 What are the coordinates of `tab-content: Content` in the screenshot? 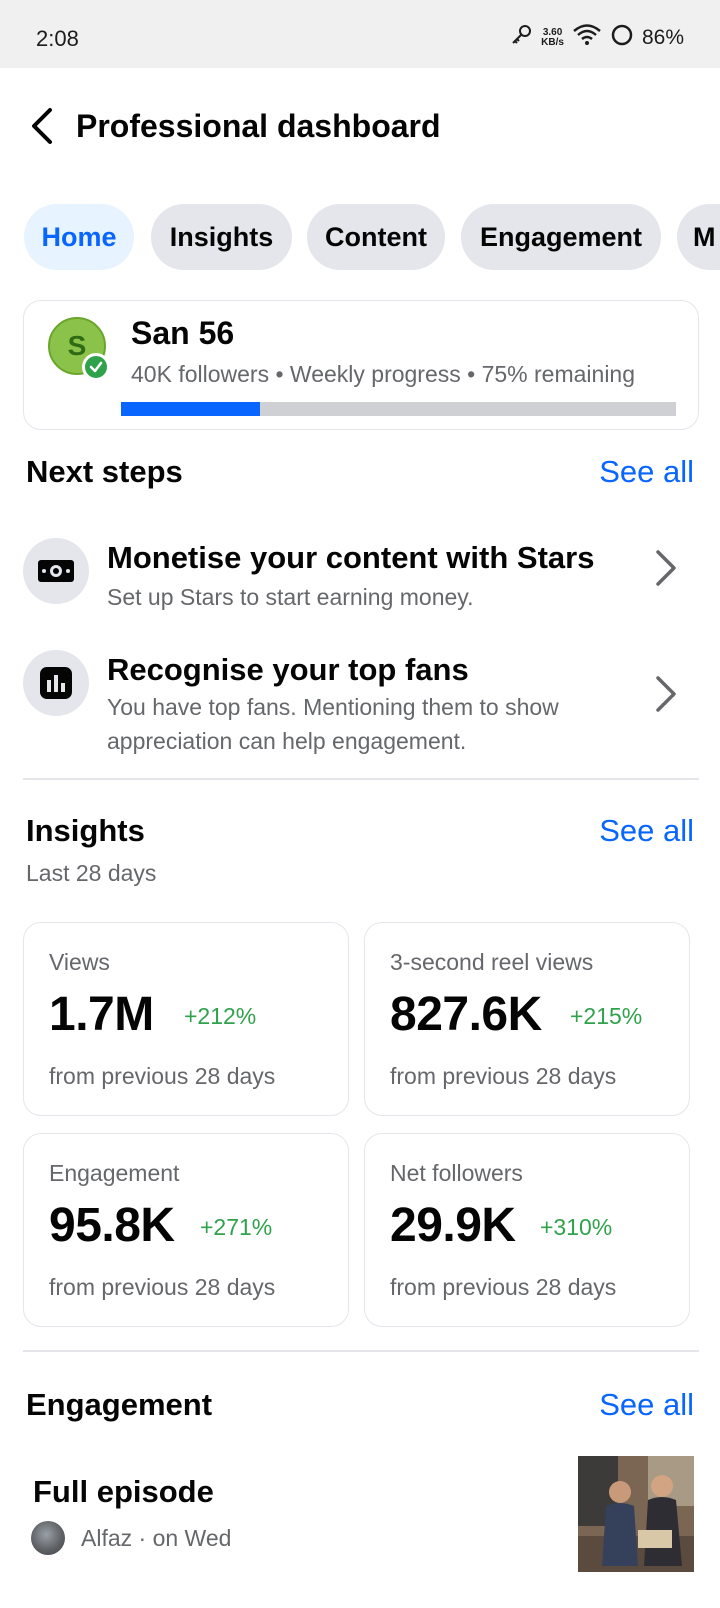 It's located at (376, 237).